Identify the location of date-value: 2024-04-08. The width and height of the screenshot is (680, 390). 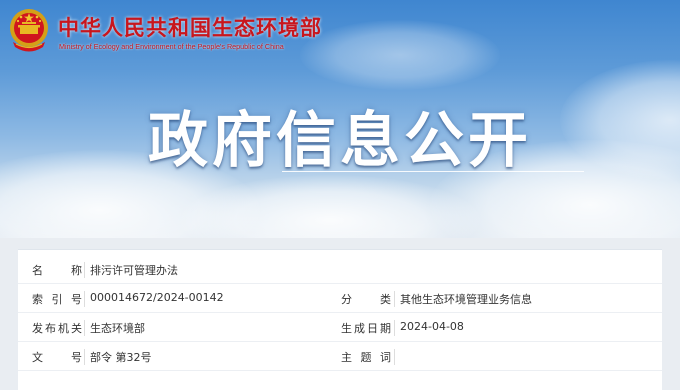
(432, 326).